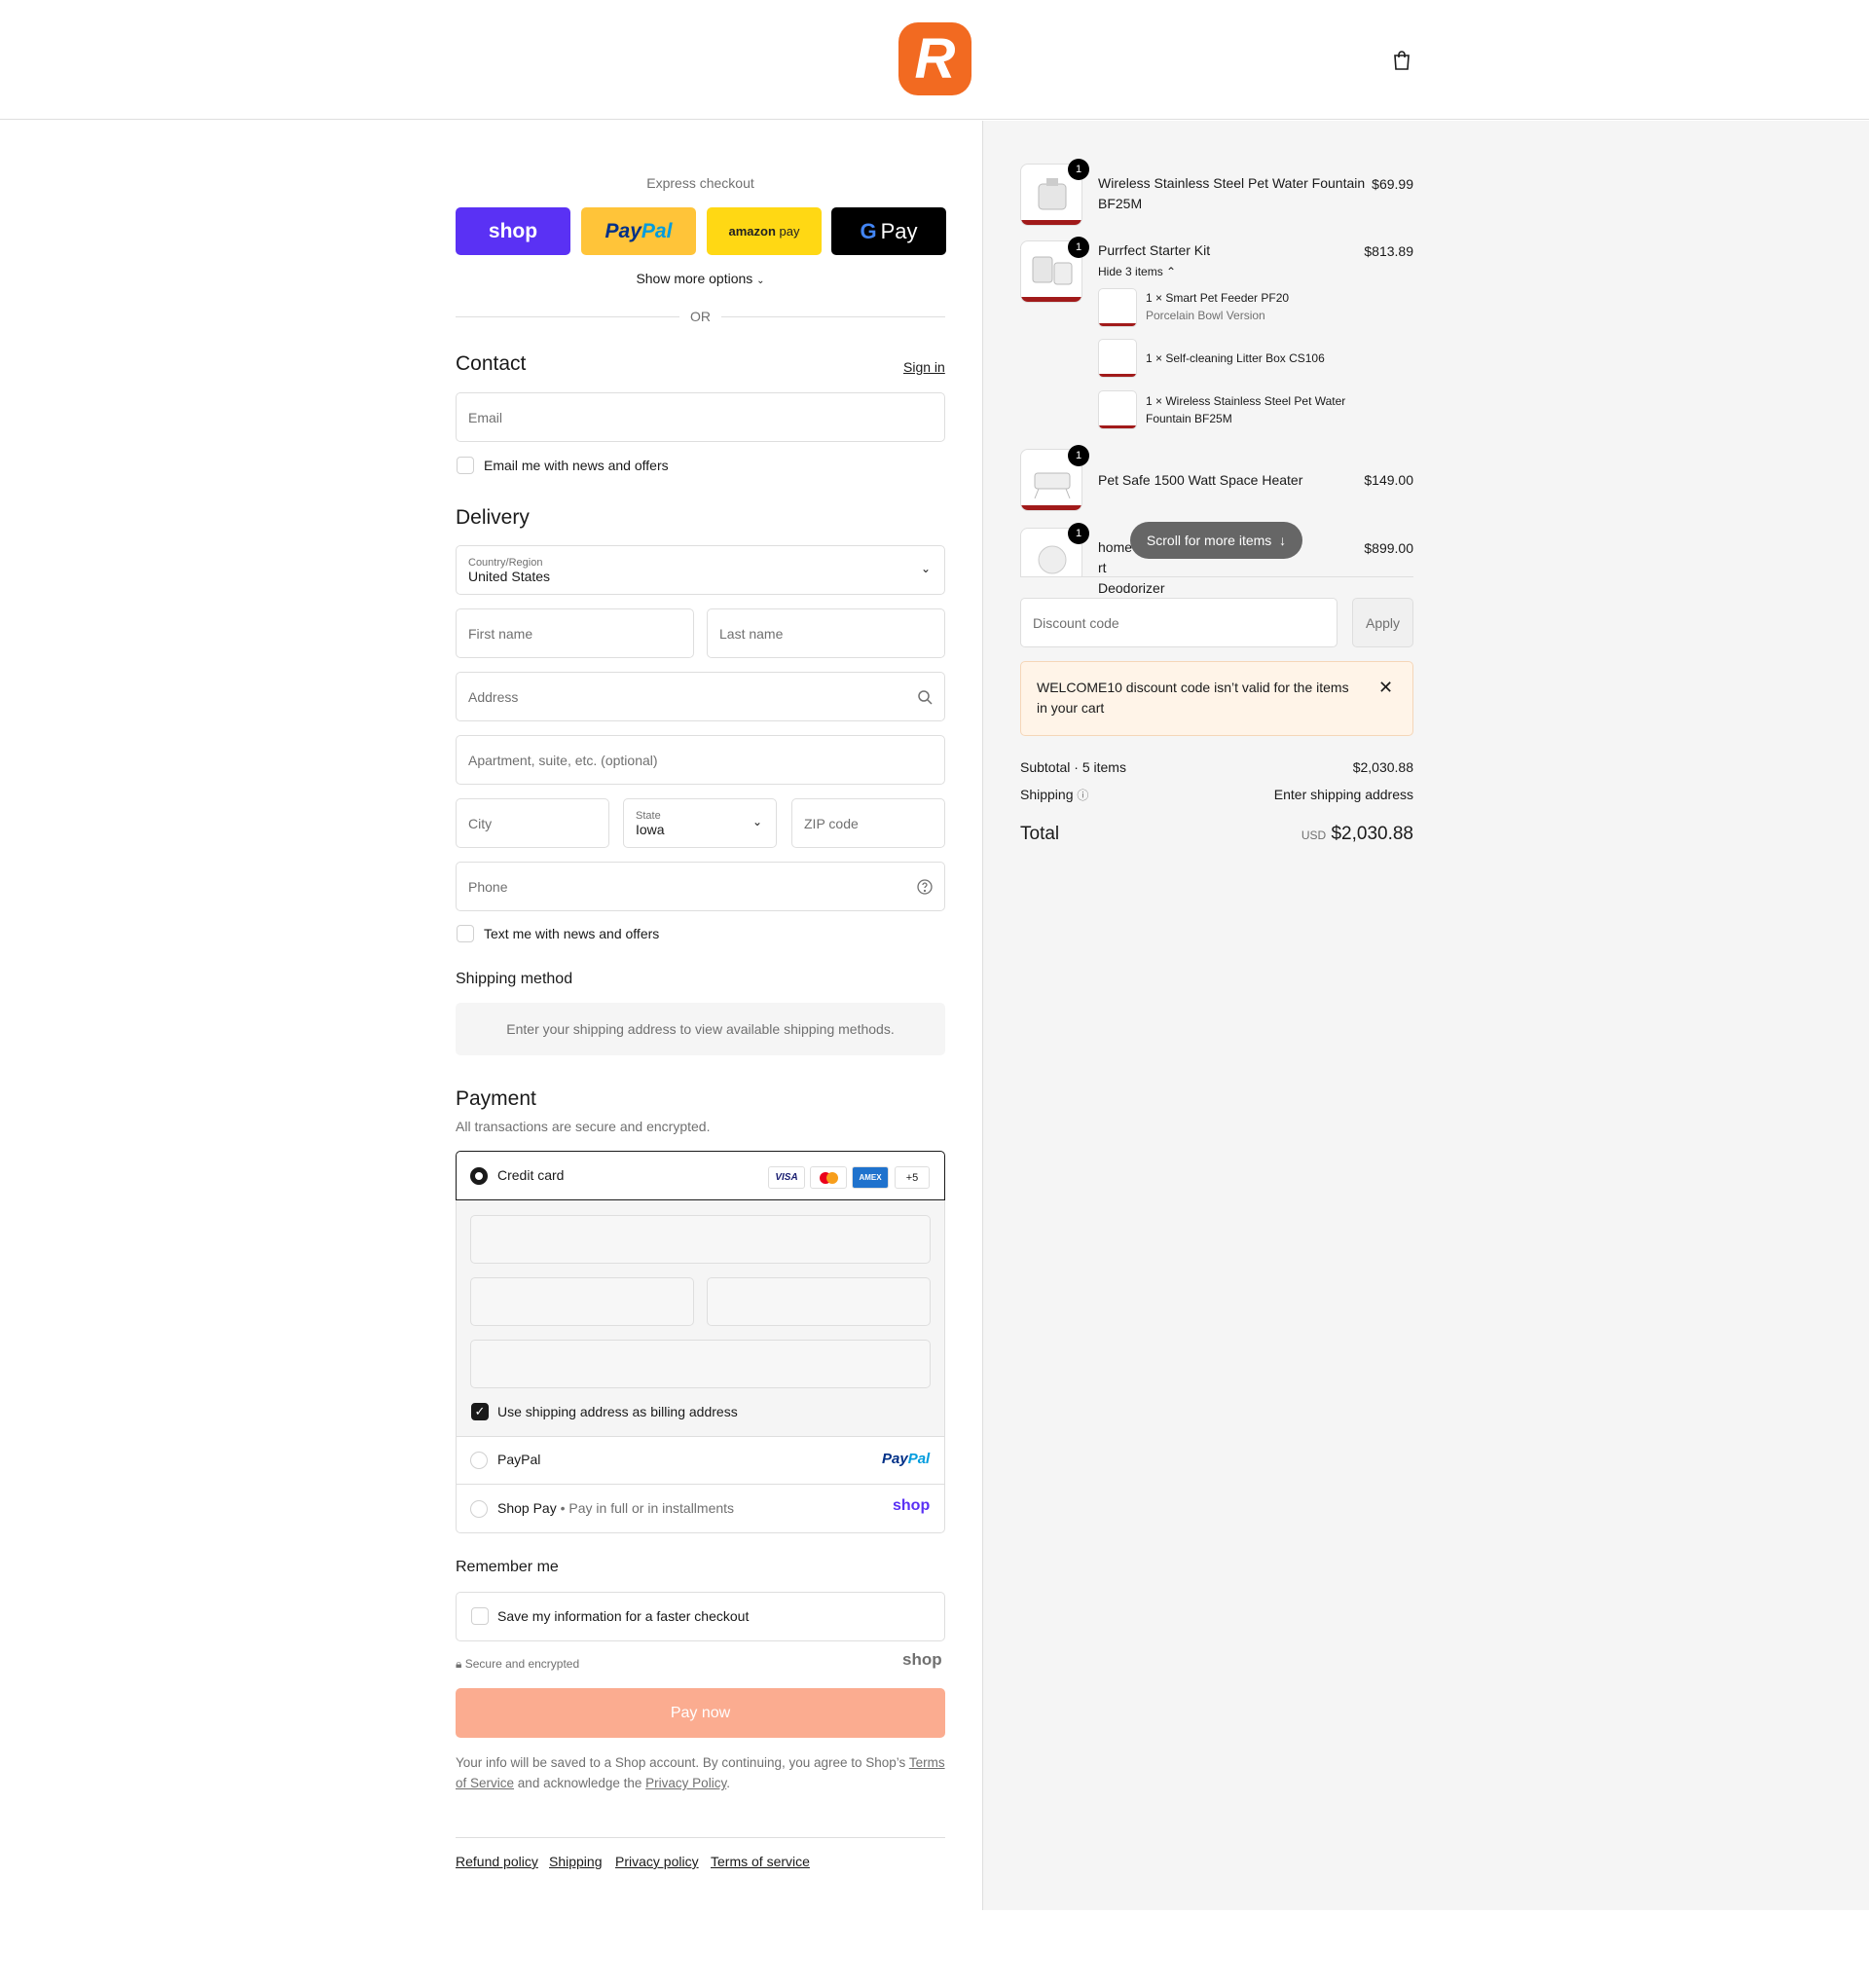 Image resolution: width=1869 pixels, height=1988 pixels. I want to click on shopping-bag-icon, so click(1401, 60).